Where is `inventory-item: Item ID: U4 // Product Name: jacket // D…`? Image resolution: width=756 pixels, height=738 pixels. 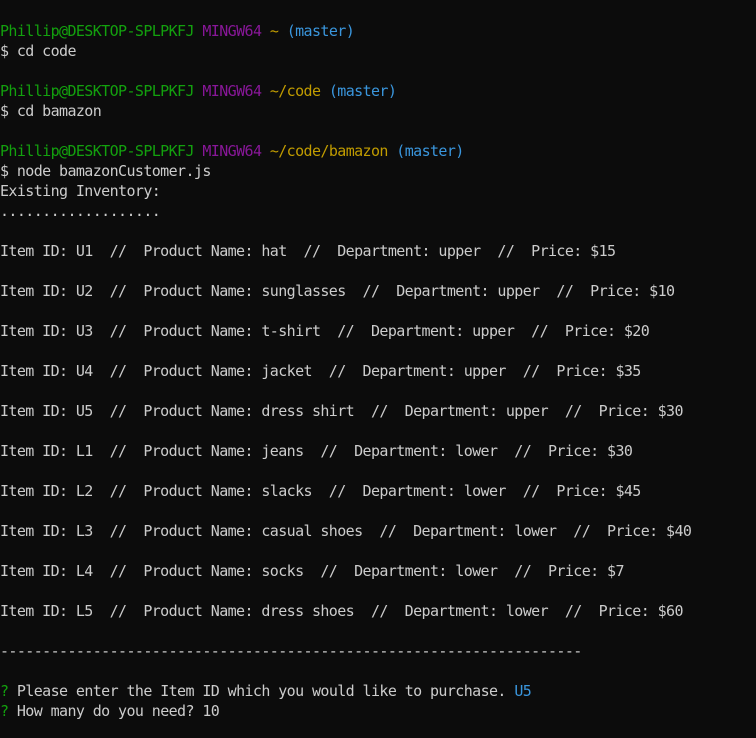
inventory-item: Item ID: U4 // Product Name: jacket // D… is located at coordinates (320, 371).